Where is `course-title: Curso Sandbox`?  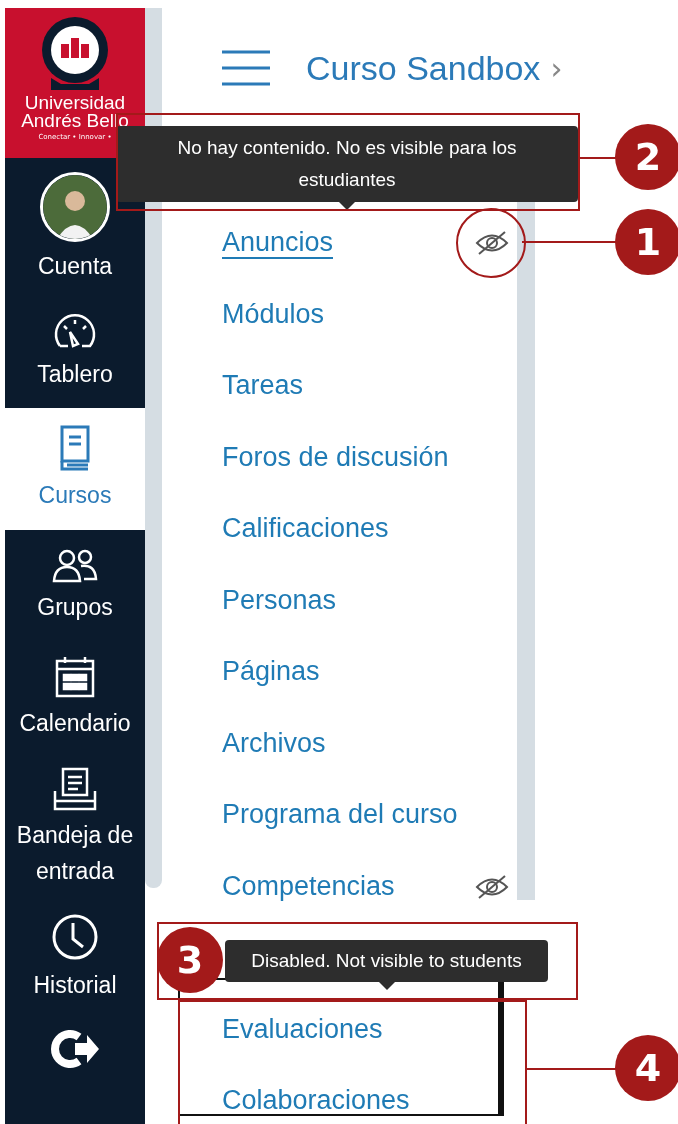
course-title: Curso Sandbox is located at coordinates (423, 68).